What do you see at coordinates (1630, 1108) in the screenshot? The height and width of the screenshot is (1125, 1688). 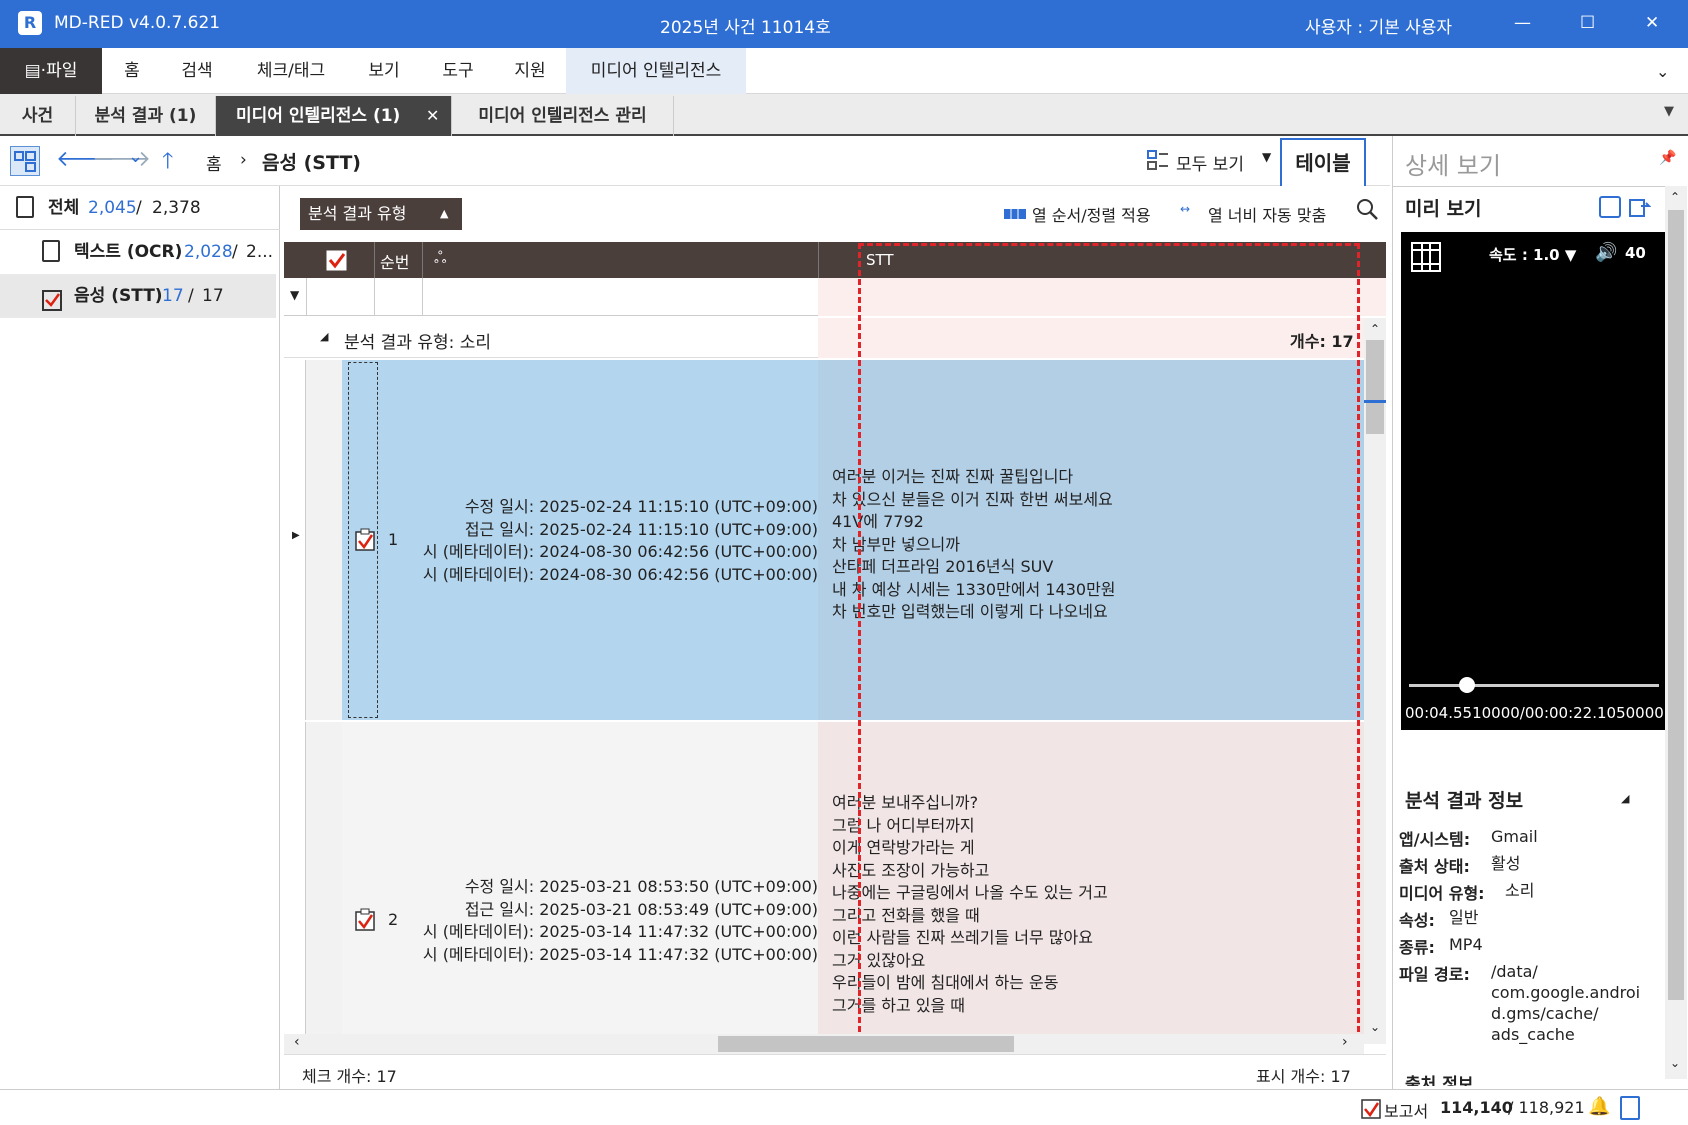 I see `log-icon` at bounding box center [1630, 1108].